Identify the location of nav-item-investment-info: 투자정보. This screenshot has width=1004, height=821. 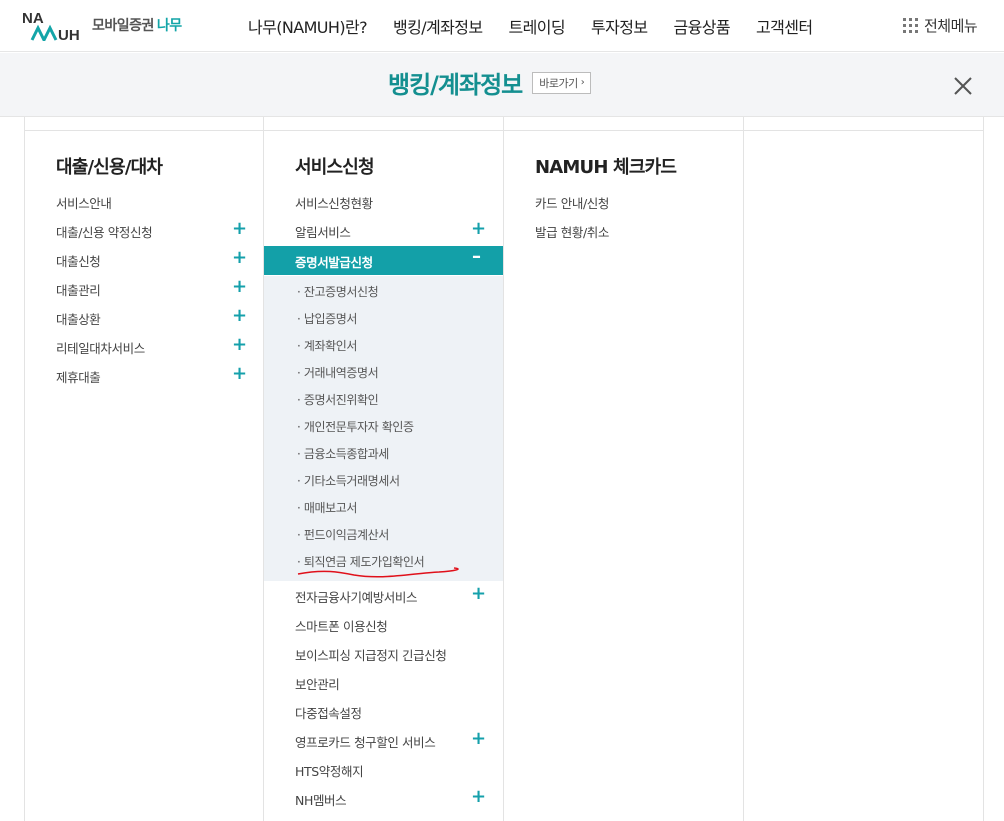
(619, 26).